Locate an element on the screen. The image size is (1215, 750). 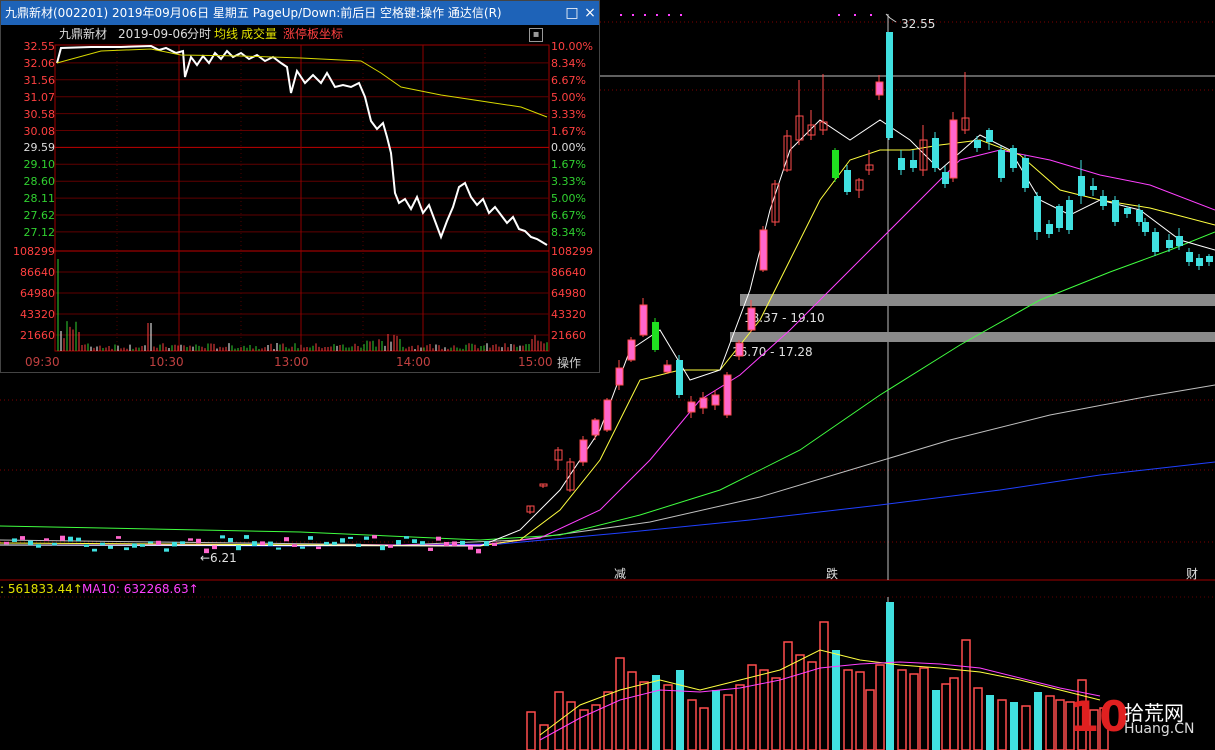
price-high-label: 32.55 is located at coordinates (918, 24).